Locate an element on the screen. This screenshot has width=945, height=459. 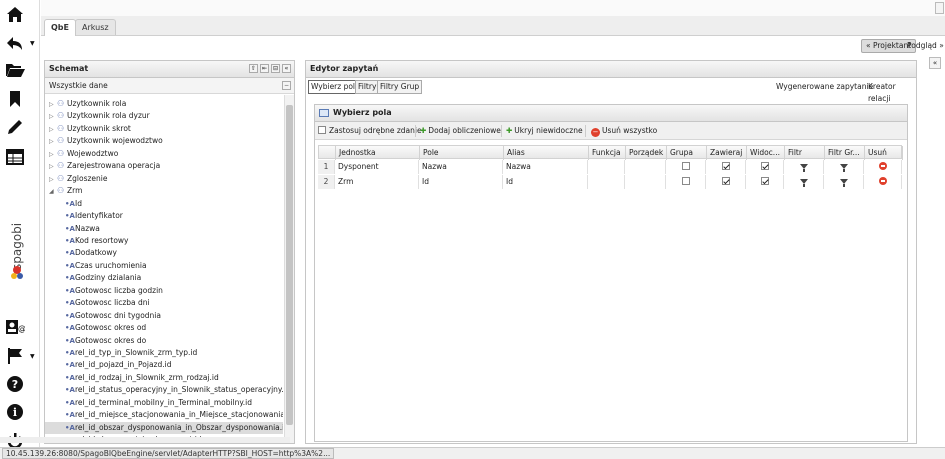
scroll-thumb is located at coordinates (289, 265).